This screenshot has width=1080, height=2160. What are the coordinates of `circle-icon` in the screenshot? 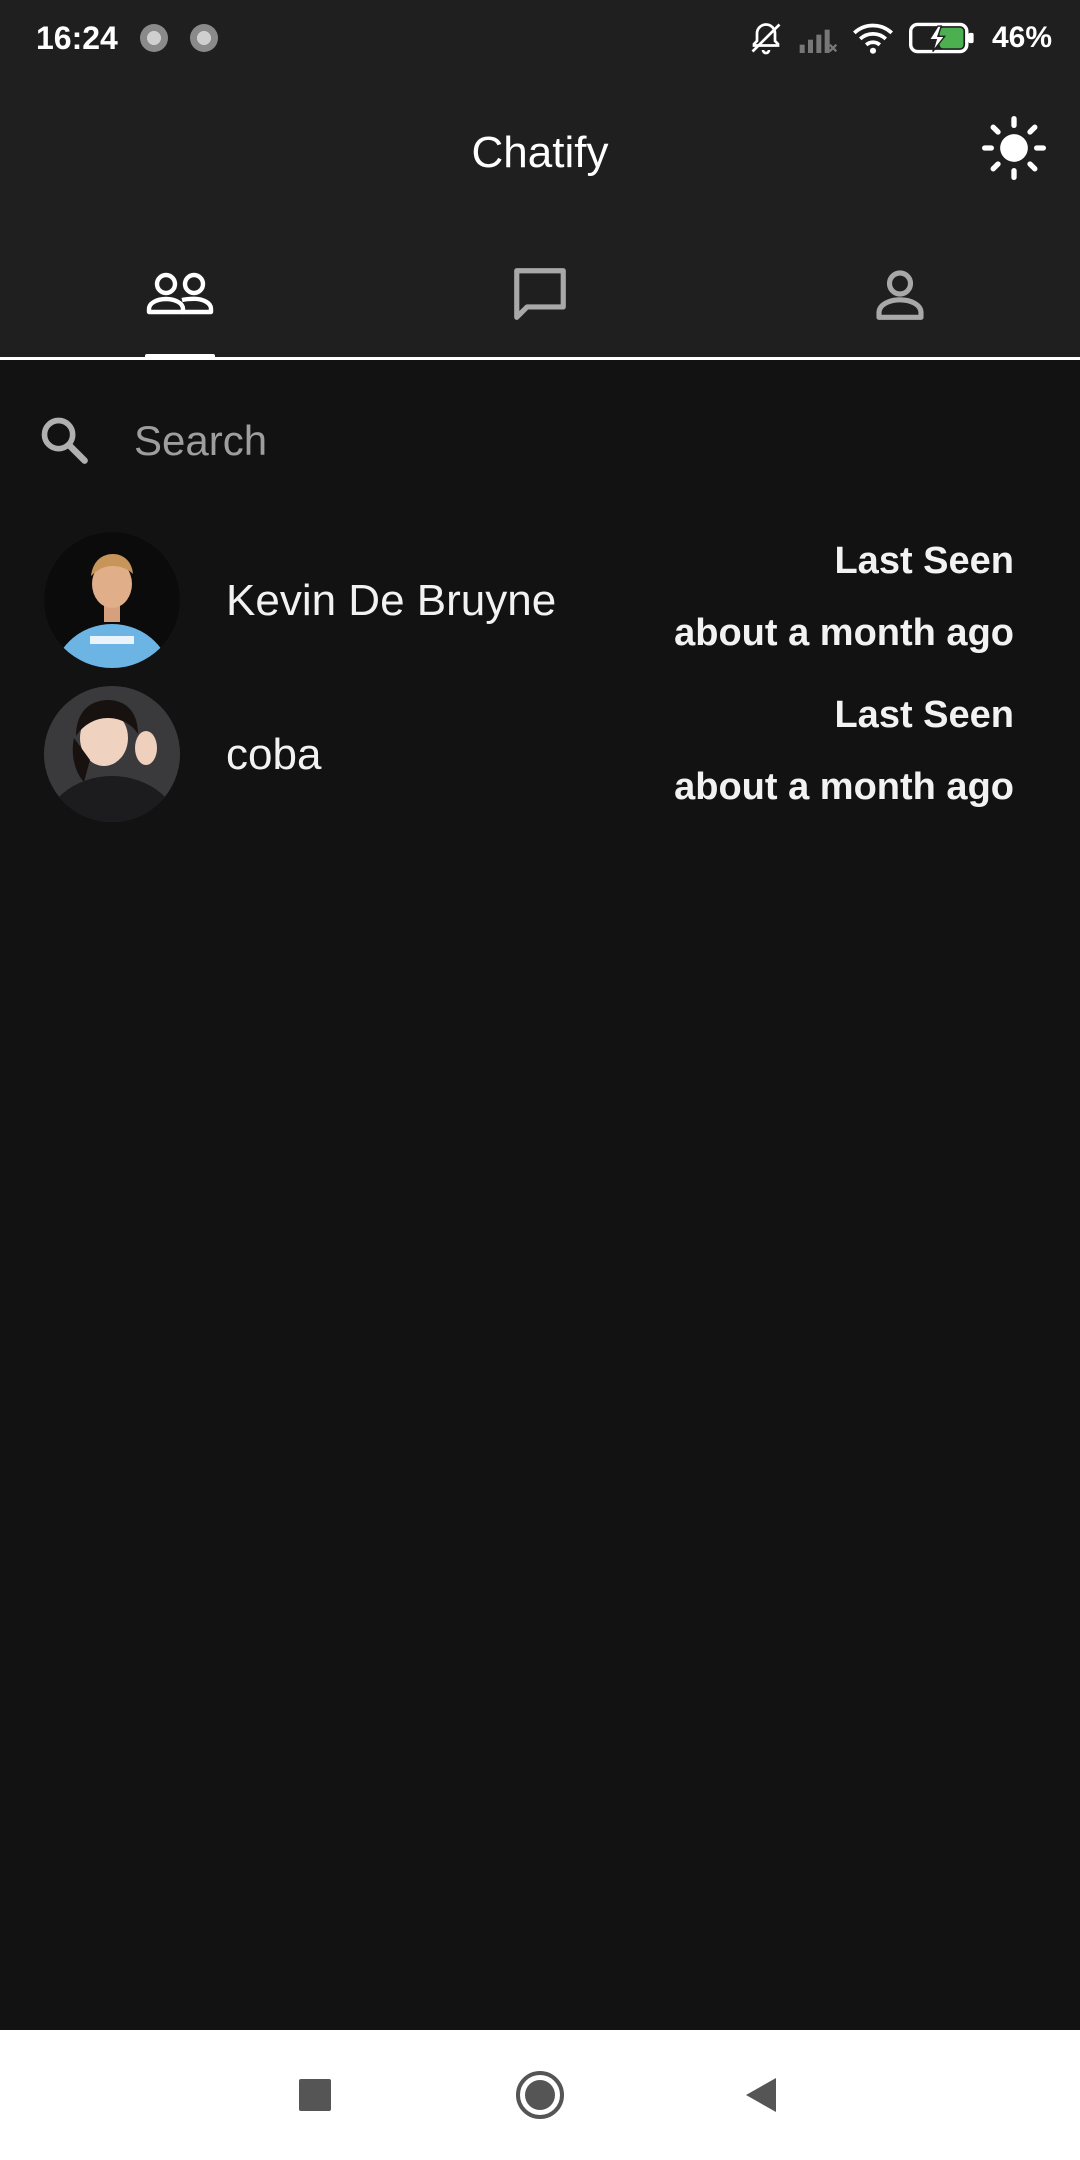 It's located at (540, 2095).